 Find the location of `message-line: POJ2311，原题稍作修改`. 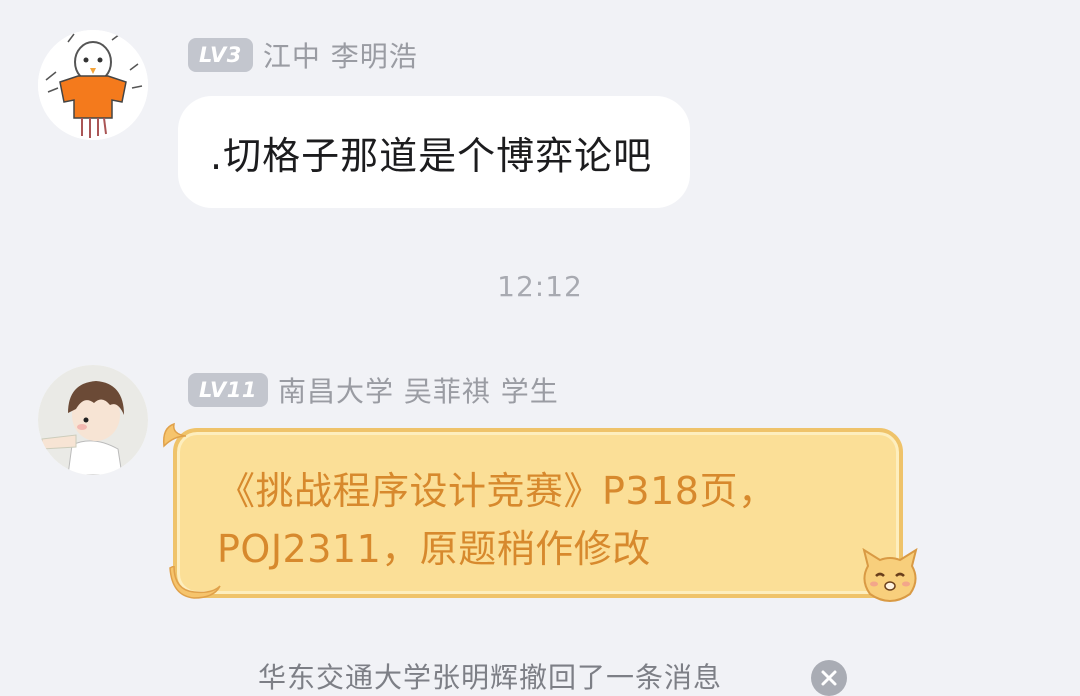

message-line: POJ2311，原题稍作修改 is located at coordinates (434, 549).